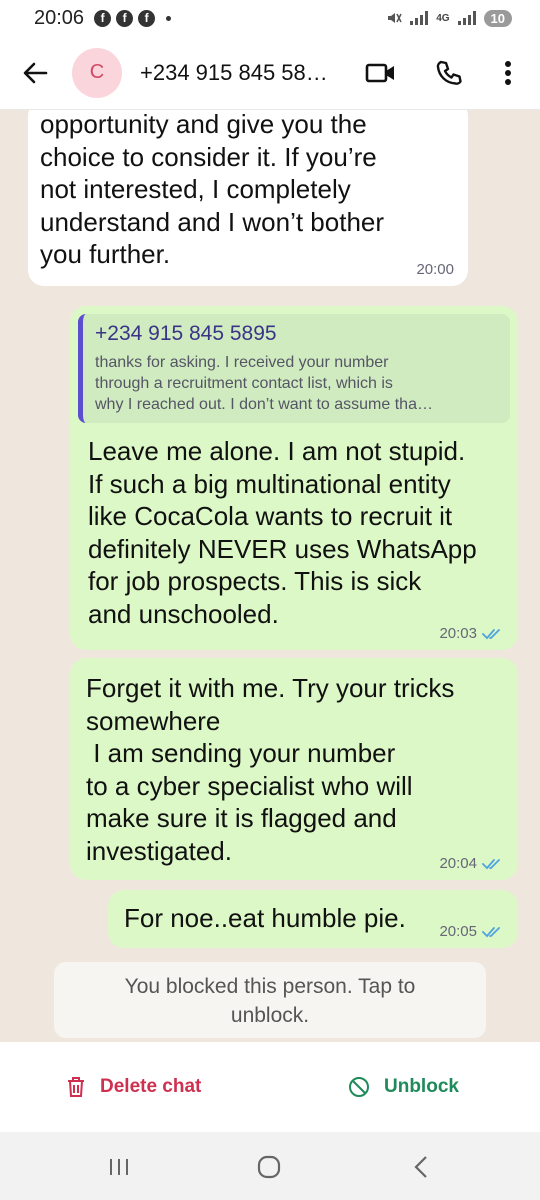  I want to click on notification-icons: f f f, so click(133, 18).